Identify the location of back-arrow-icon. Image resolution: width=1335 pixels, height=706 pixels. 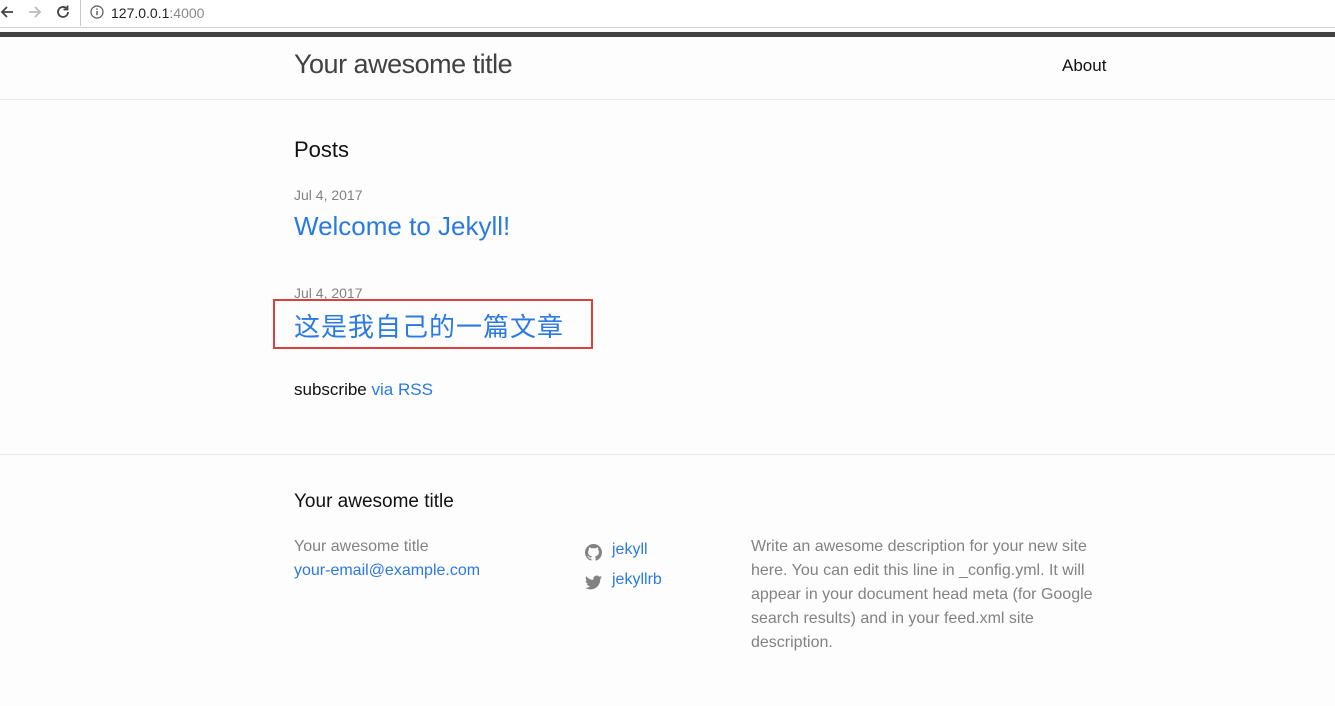
(8, 12).